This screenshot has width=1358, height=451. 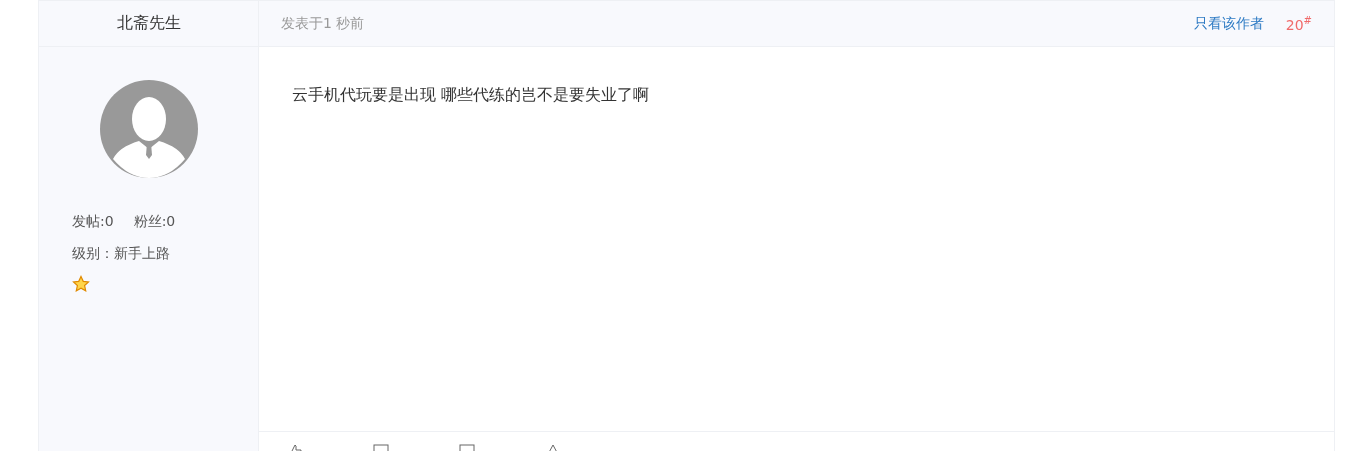 What do you see at coordinates (154, 222) in the screenshot?
I see `fan-count: 粉丝:0` at bounding box center [154, 222].